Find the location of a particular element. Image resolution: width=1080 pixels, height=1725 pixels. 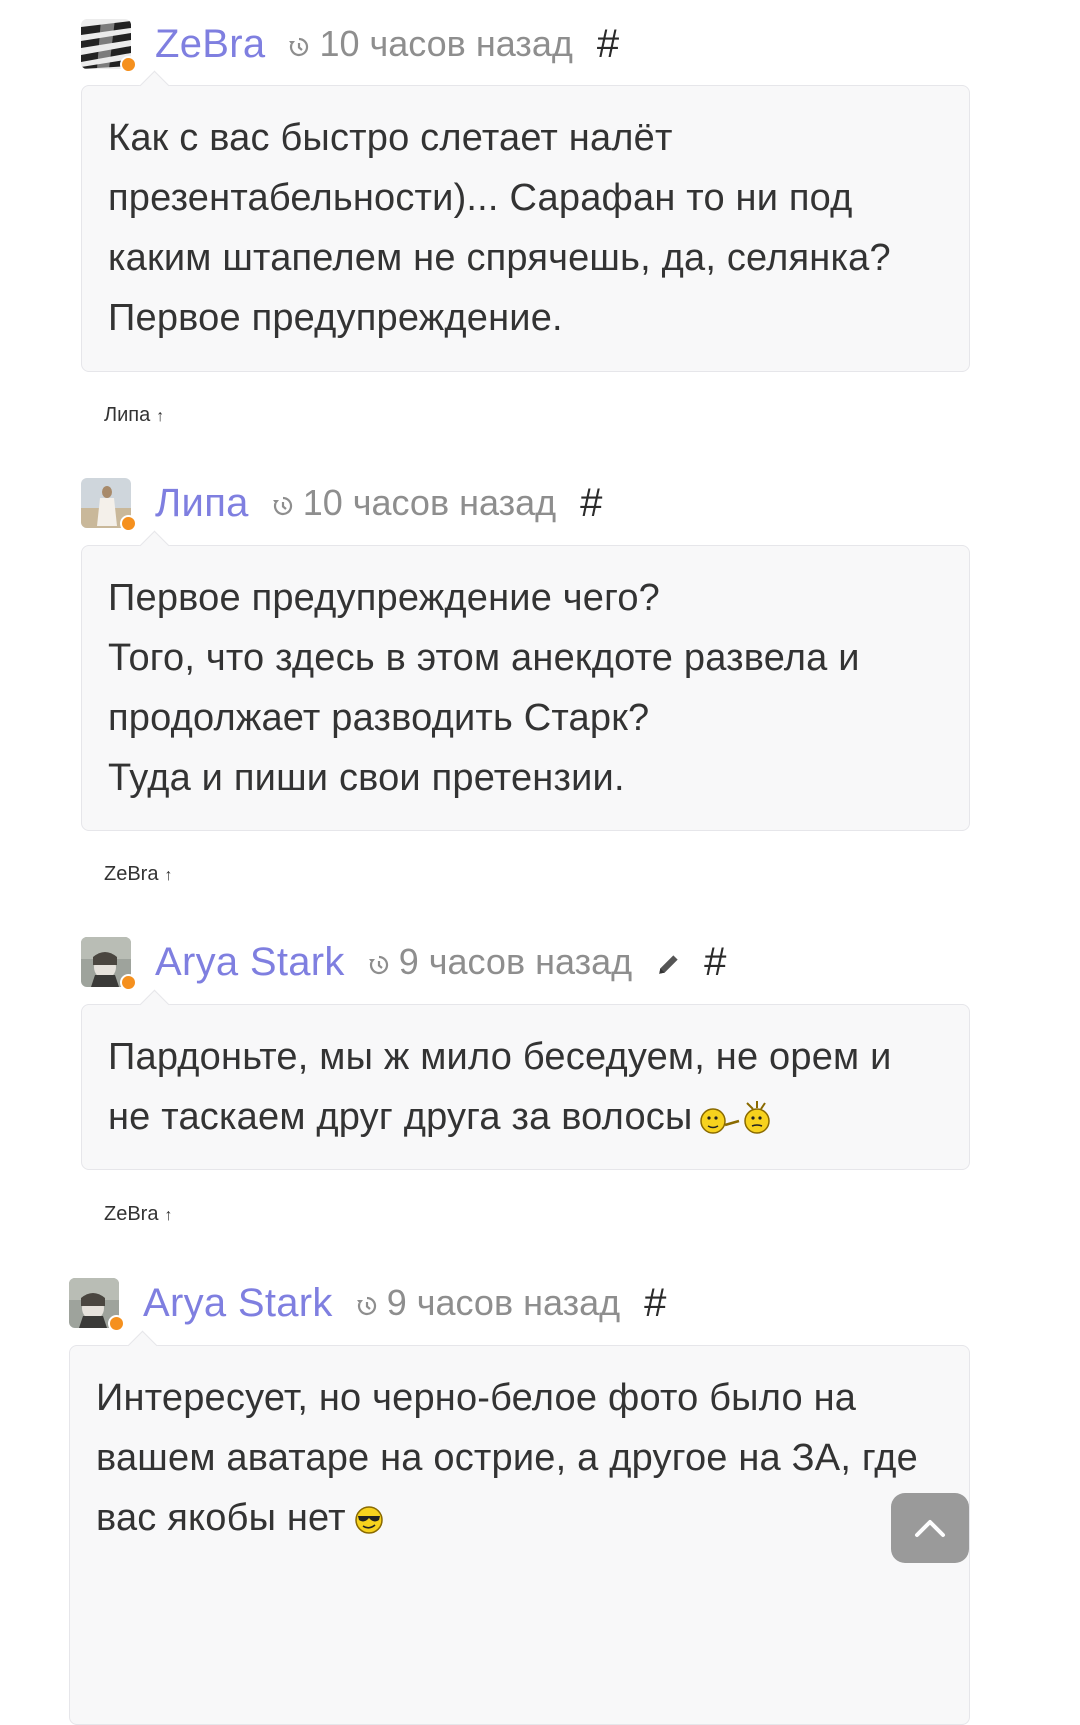

comment-line: вас якобы нет is located at coordinates (519, 1518).